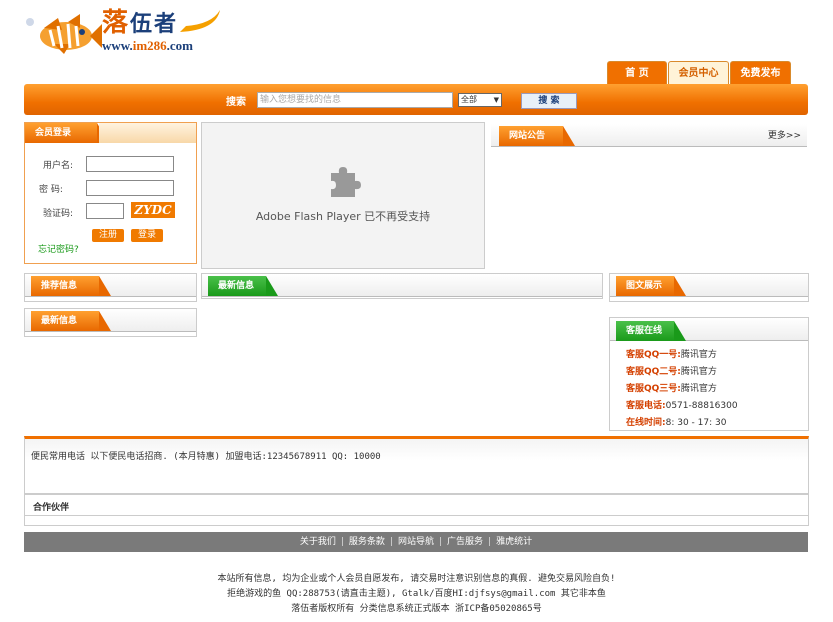  I want to click on logo-url-domain: im286, so click(149, 45).